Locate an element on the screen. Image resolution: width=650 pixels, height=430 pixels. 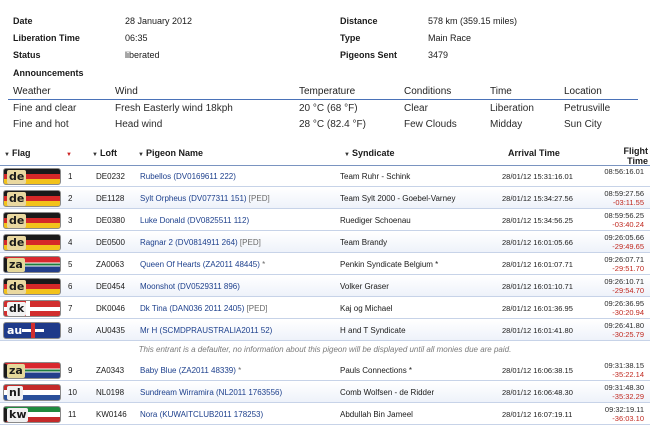
au-flag-icon: au is located at coordinates (32, 330).